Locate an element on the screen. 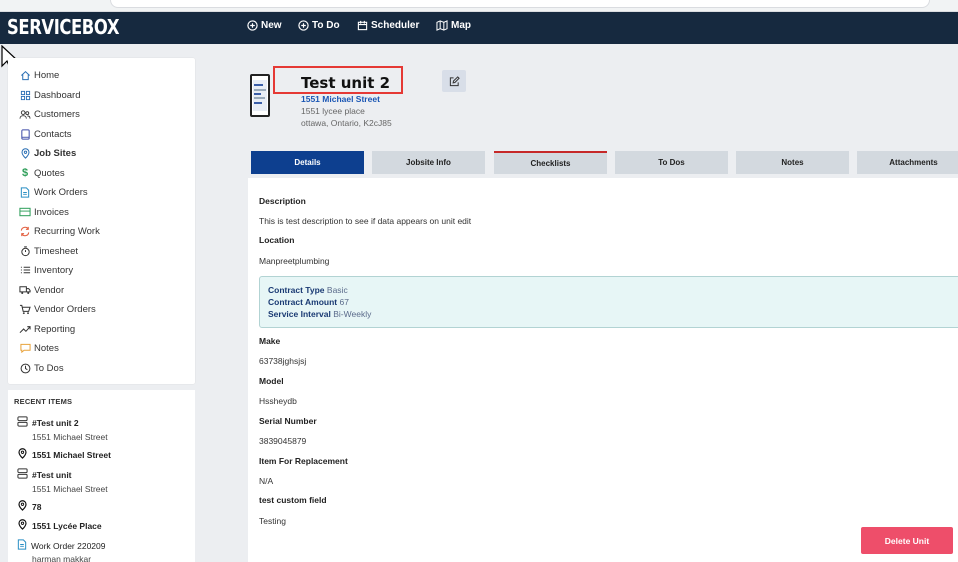 This screenshot has height=562, width=958. sidebar-item-label: Customers is located at coordinates (57, 114).